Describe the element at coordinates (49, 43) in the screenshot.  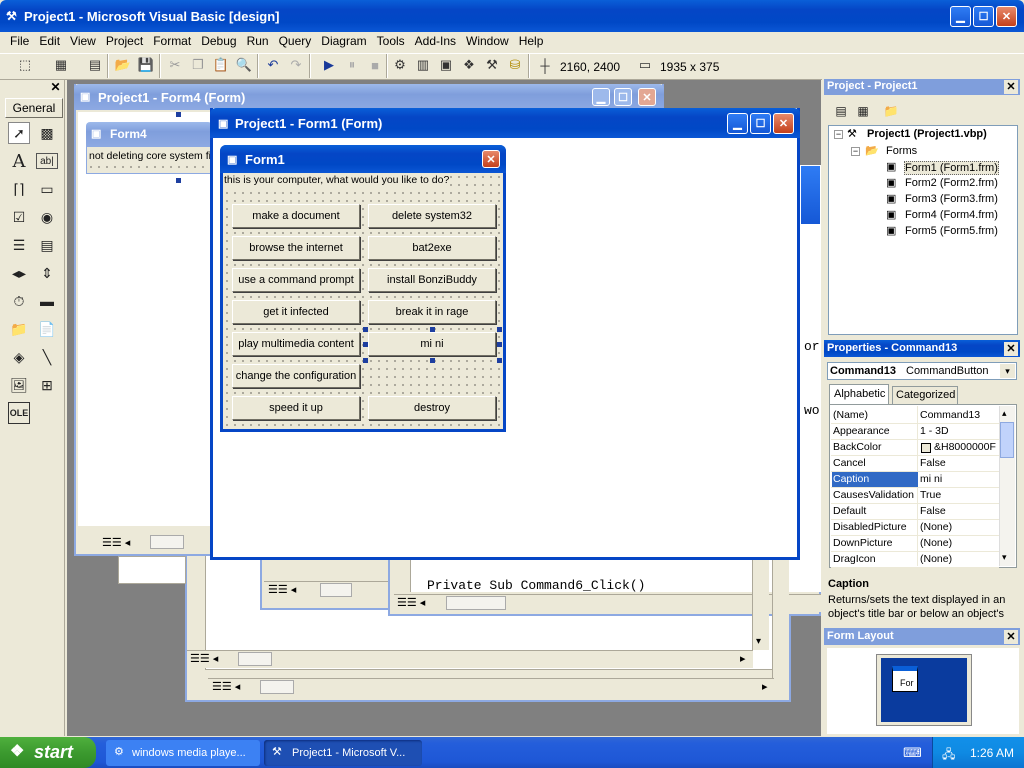
I see `menu-edit: Edit` at that location.